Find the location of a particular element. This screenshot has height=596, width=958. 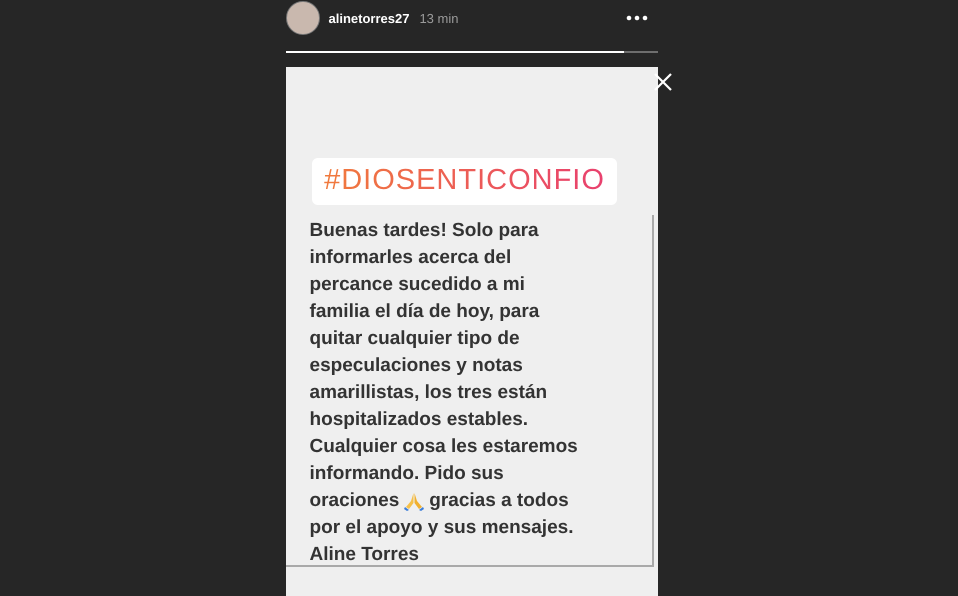

avatar is located at coordinates (303, 18).